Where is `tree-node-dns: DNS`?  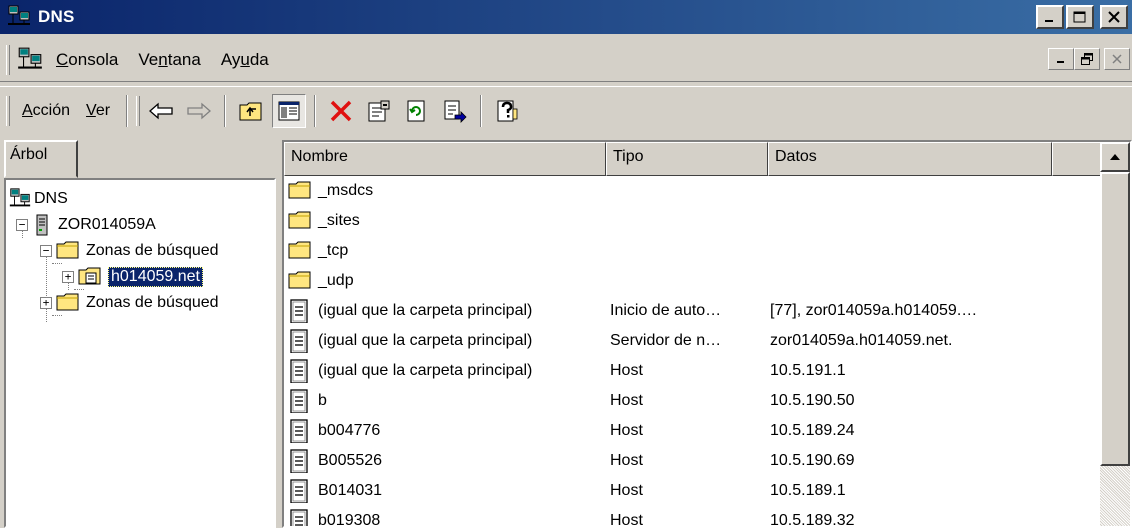 tree-node-dns: DNS is located at coordinates (38, 199).